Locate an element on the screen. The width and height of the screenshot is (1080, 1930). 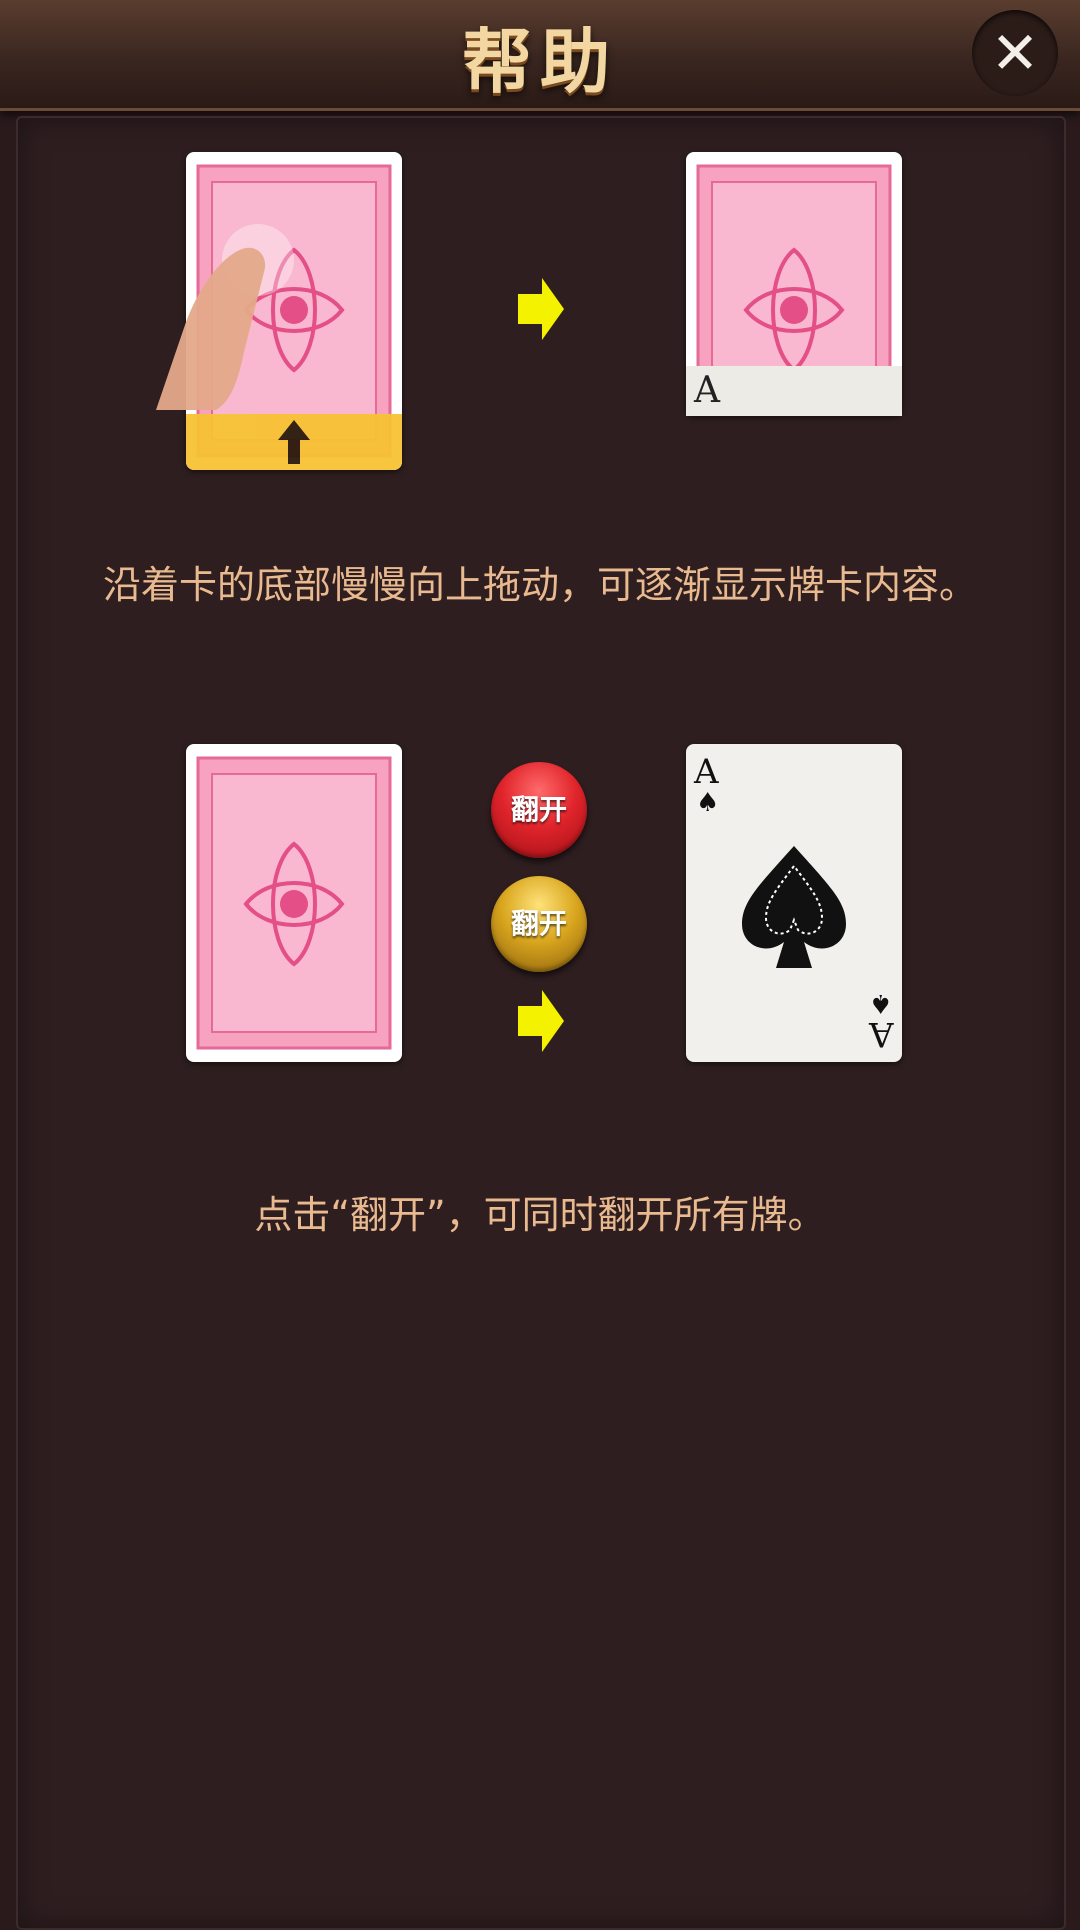
flip-button-red: 翻开 is located at coordinates (539, 810).